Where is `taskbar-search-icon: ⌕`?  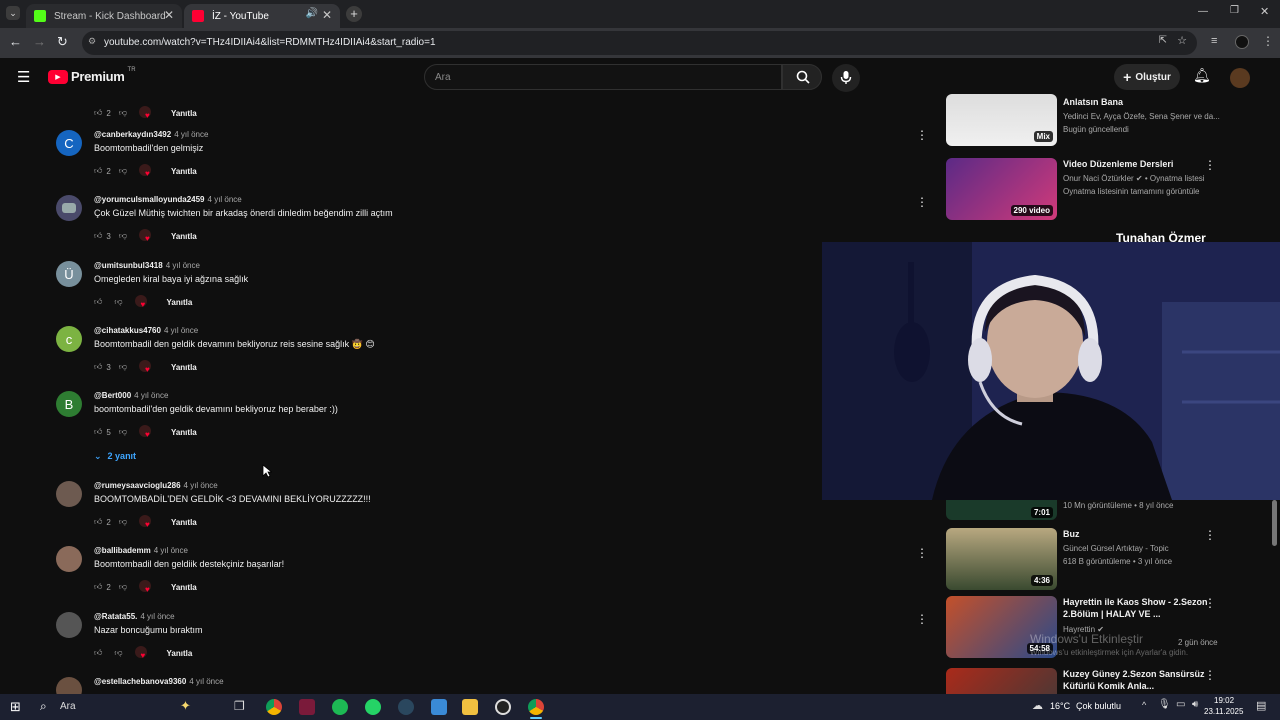
taskbar-search-icon: ⌕ is located at coordinates (43, 706).